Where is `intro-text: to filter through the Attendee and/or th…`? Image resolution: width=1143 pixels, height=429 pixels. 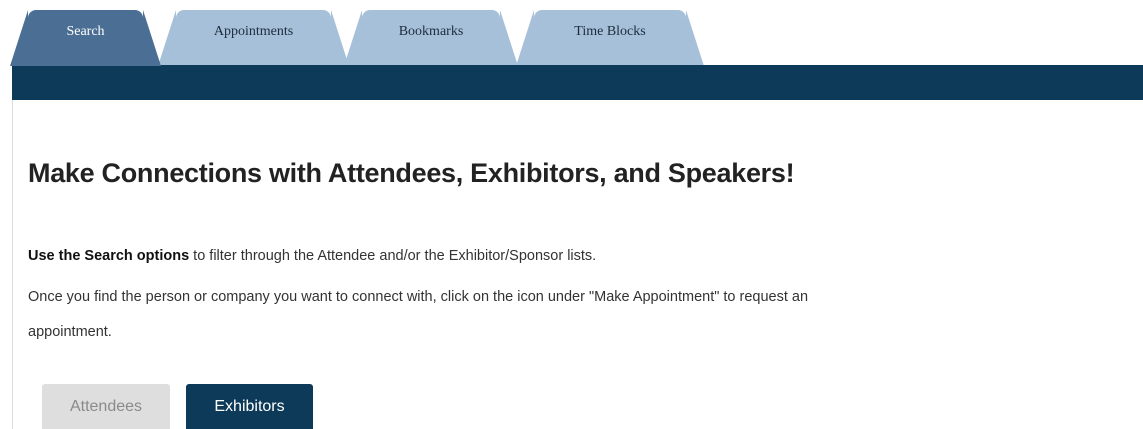 intro-text: to filter through the Attendee and/or th… is located at coordinates (393, 256).